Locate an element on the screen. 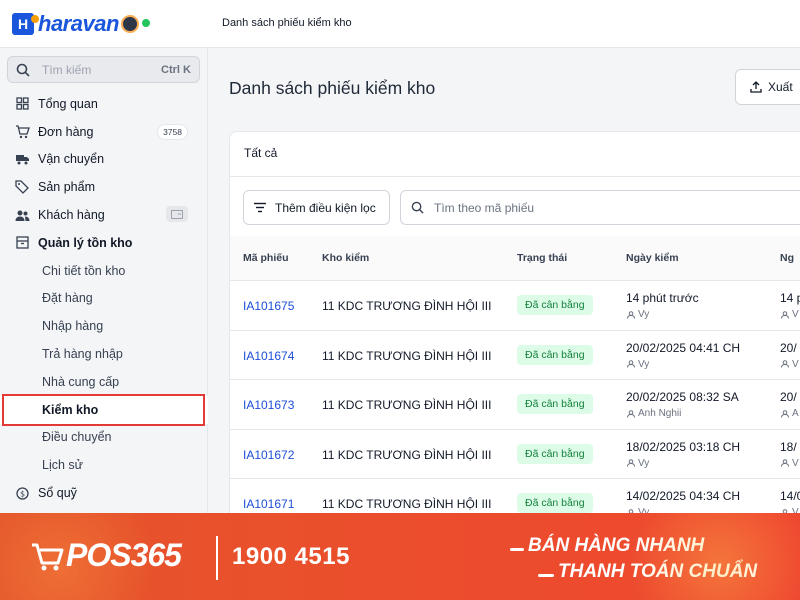 The width and height of the screenshot is (800, 600). haravan-logo: H haravan is located at coordinates (75, 24).